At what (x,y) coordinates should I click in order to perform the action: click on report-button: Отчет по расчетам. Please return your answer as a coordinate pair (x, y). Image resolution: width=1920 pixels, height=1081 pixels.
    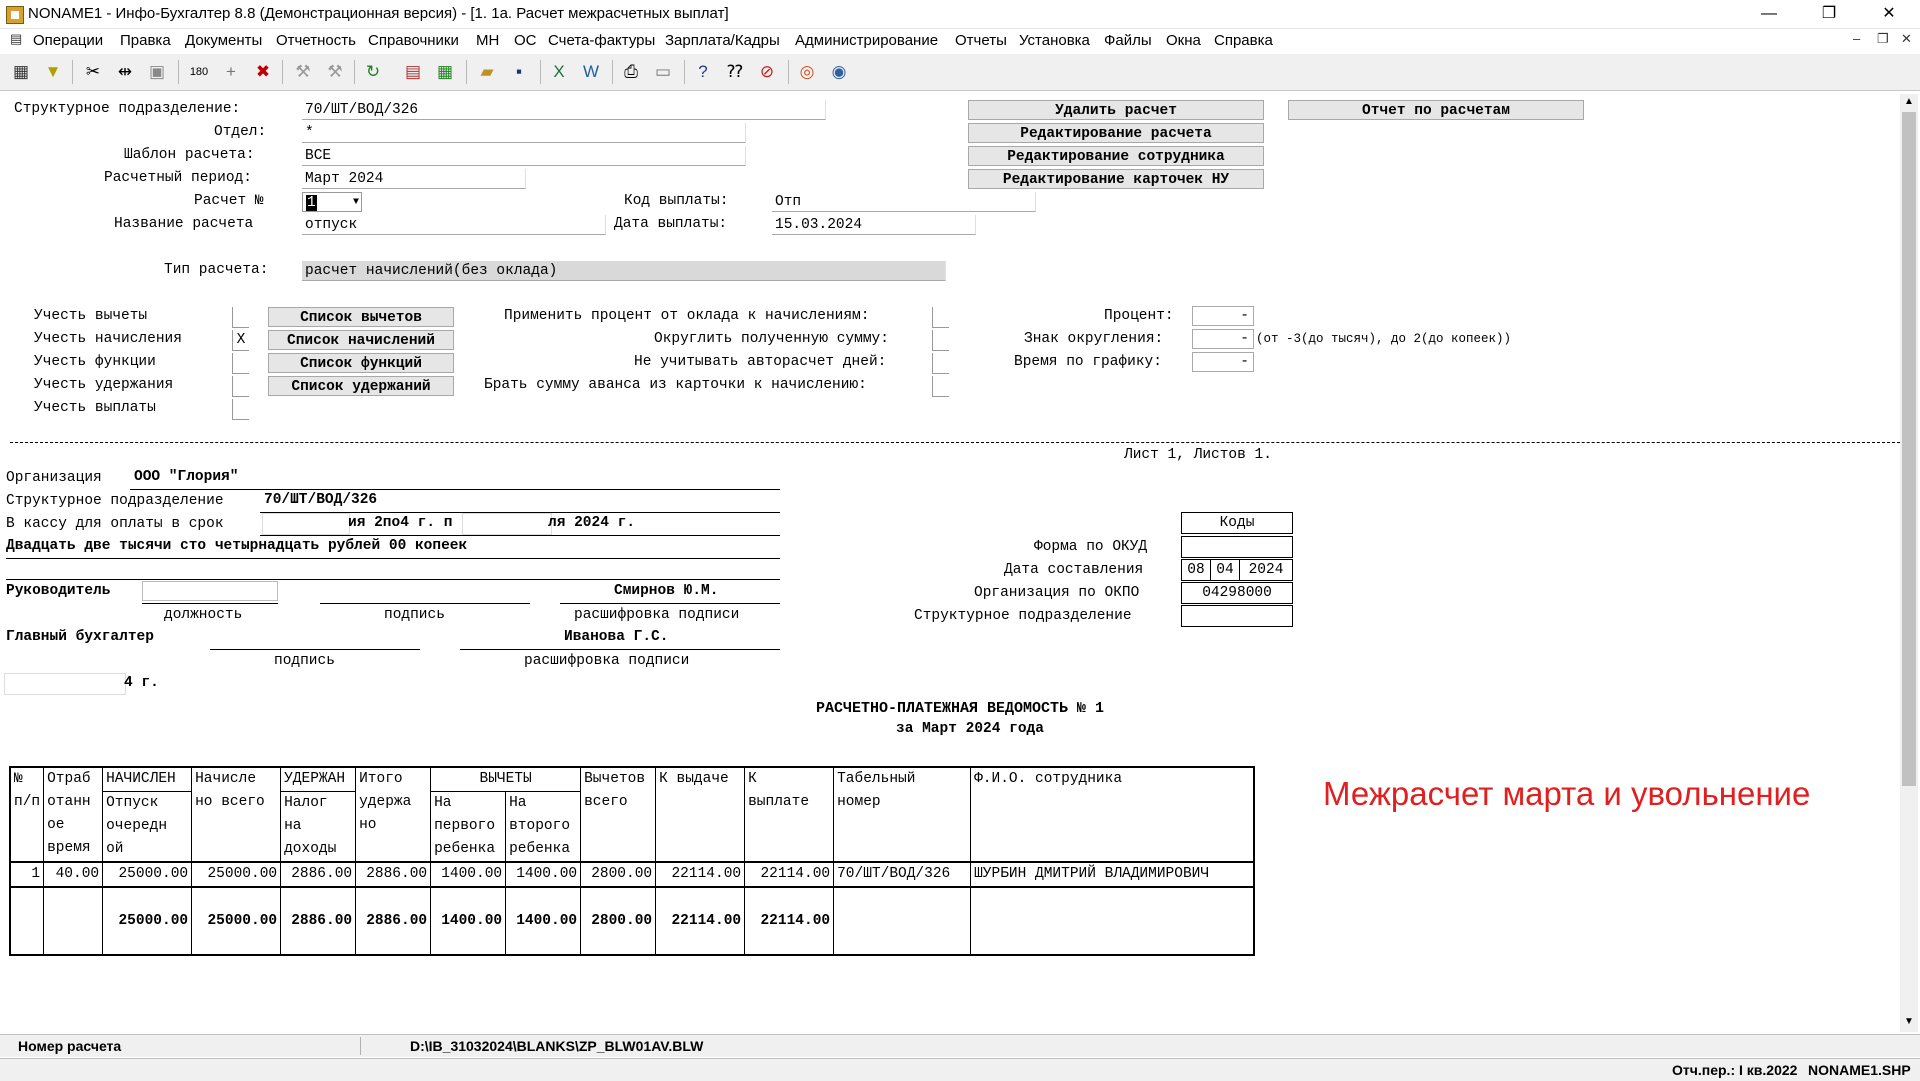
    Looking at the image, I should click on (1436, 110).